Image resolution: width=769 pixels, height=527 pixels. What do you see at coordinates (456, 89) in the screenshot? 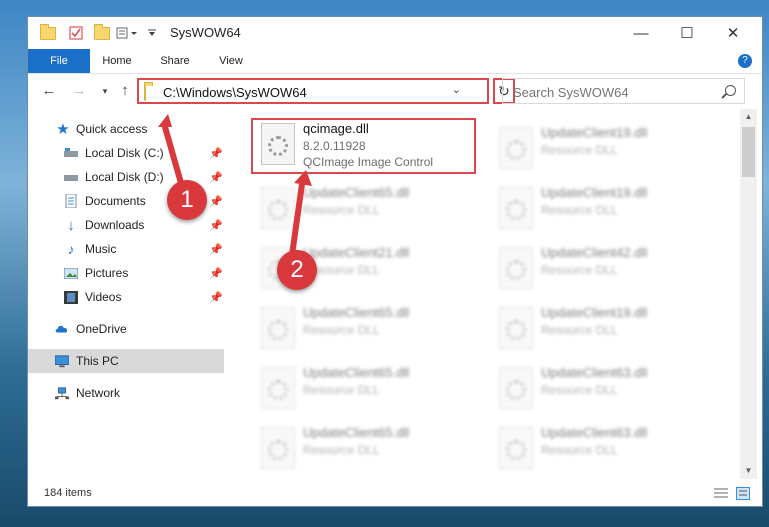
I see `chevron-down-icon: ⌄` at bounding box center [456, 89].